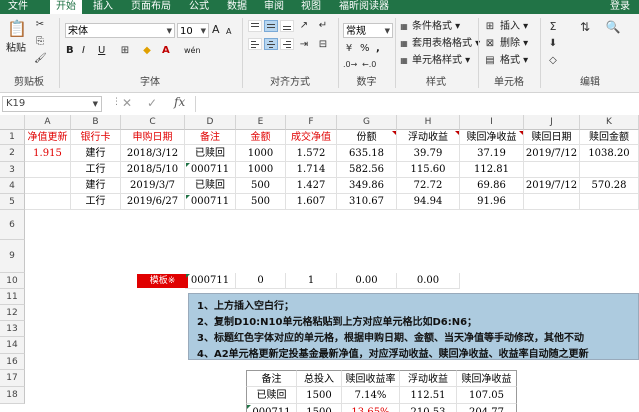 The height and width of the screenshot is (412, 639). What do you see at coordinates (620, 7) in the screenshot?
I see `login-link: 登录` at bounding box center [620, 7].